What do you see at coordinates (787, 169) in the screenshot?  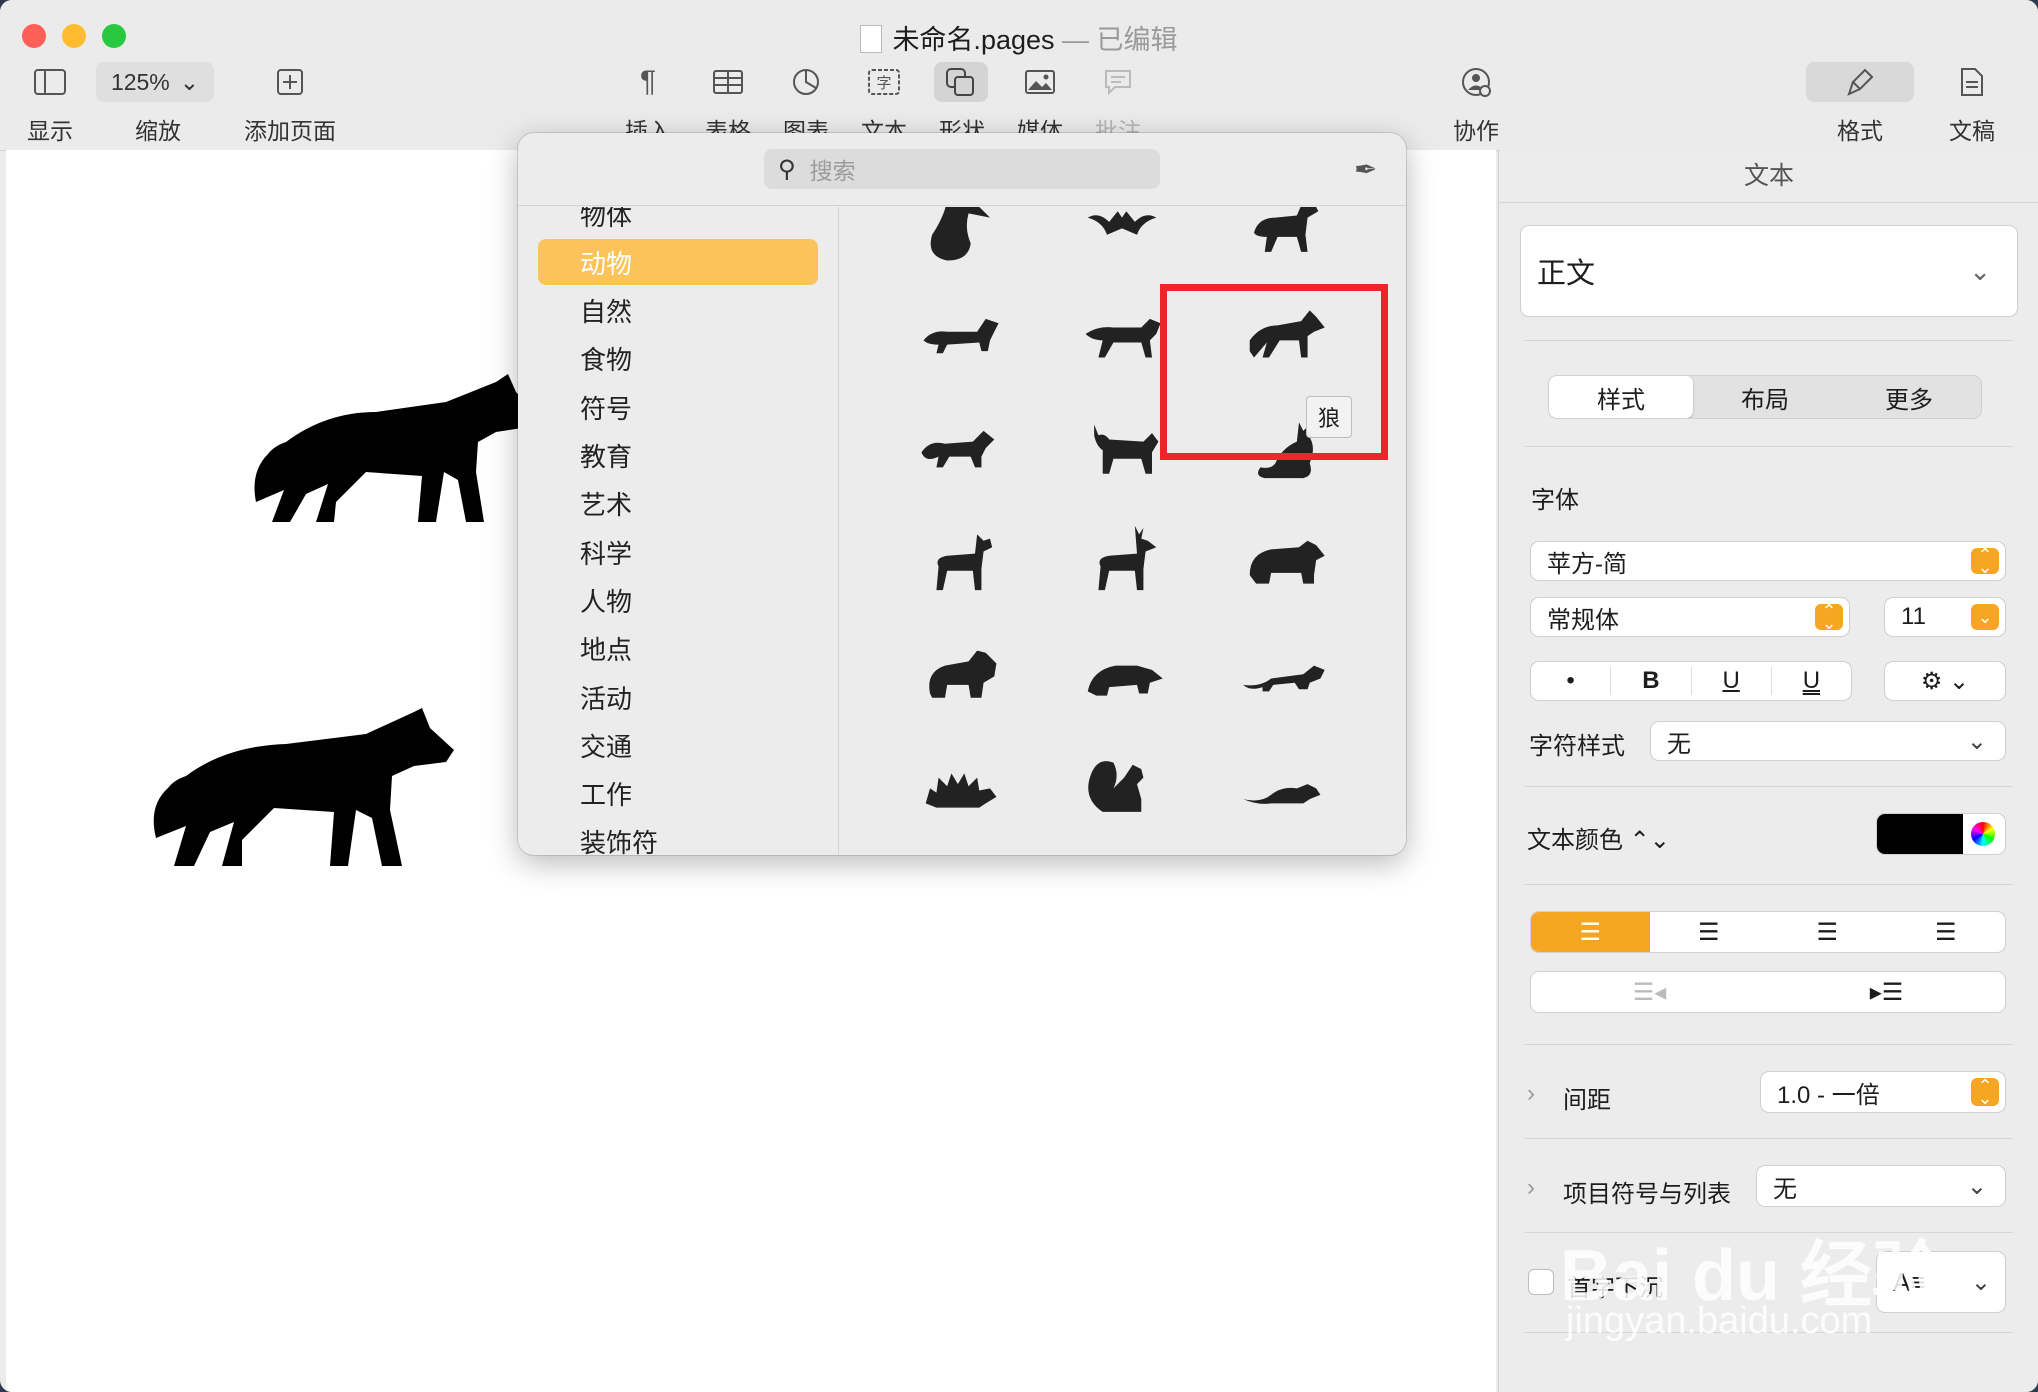 I see `search-icon: ⚲` at bounding box center [787, 169].